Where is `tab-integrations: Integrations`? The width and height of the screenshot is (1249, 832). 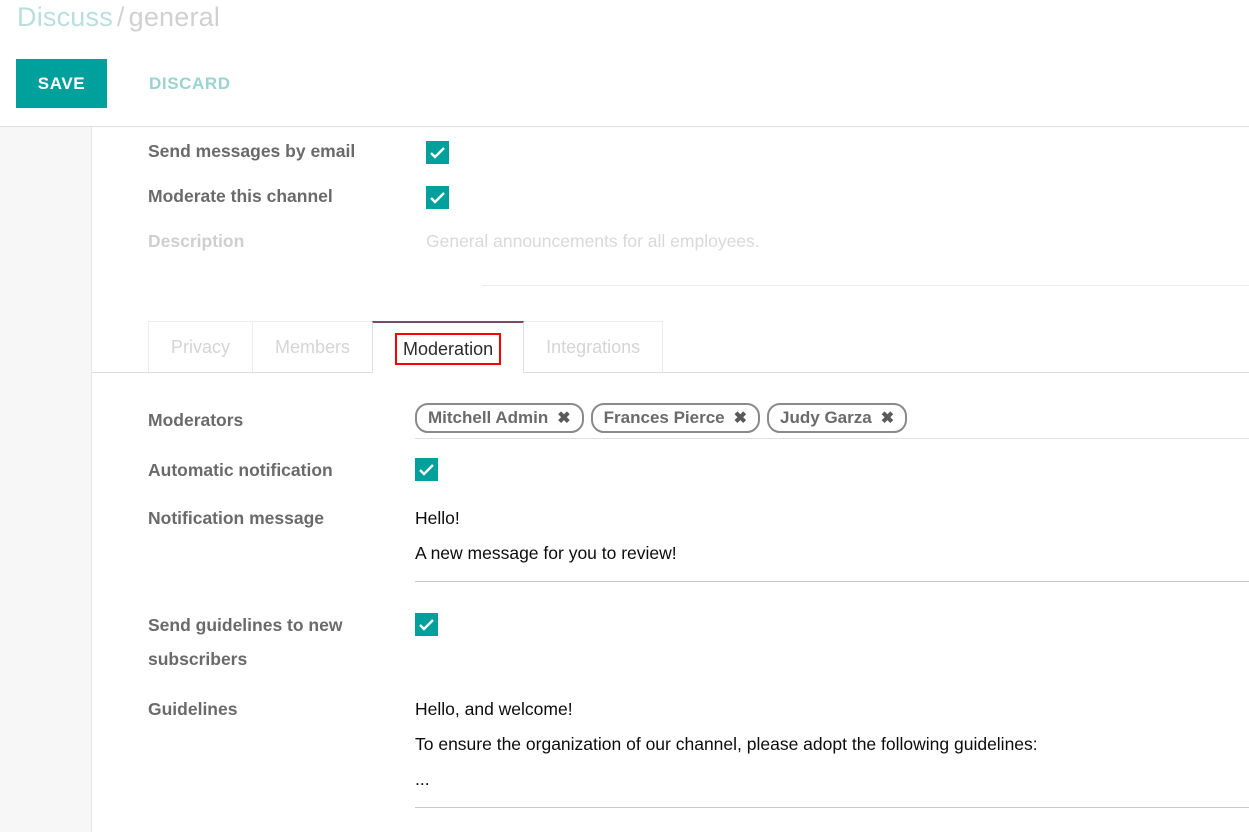
tab-integrations: Integrations is located at coordinates (593, 346).